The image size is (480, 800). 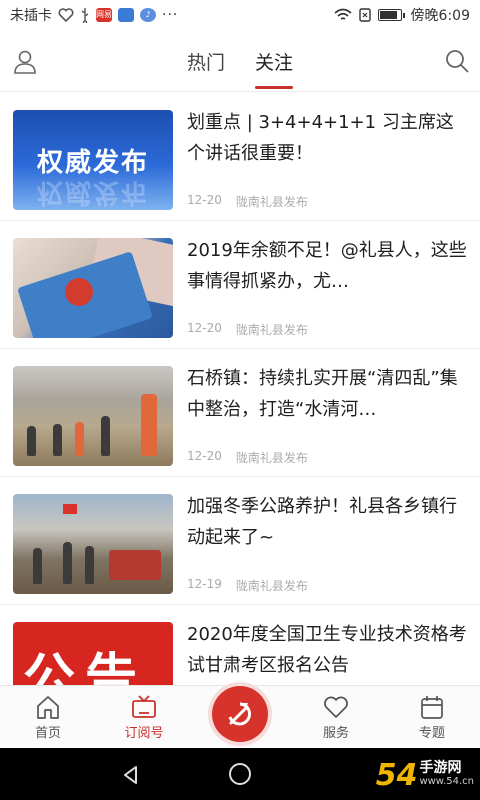 What do you see at coordinates (66, 15) in the screenshot?
I see `health-heart-icon` at bounding box center [66, 15].